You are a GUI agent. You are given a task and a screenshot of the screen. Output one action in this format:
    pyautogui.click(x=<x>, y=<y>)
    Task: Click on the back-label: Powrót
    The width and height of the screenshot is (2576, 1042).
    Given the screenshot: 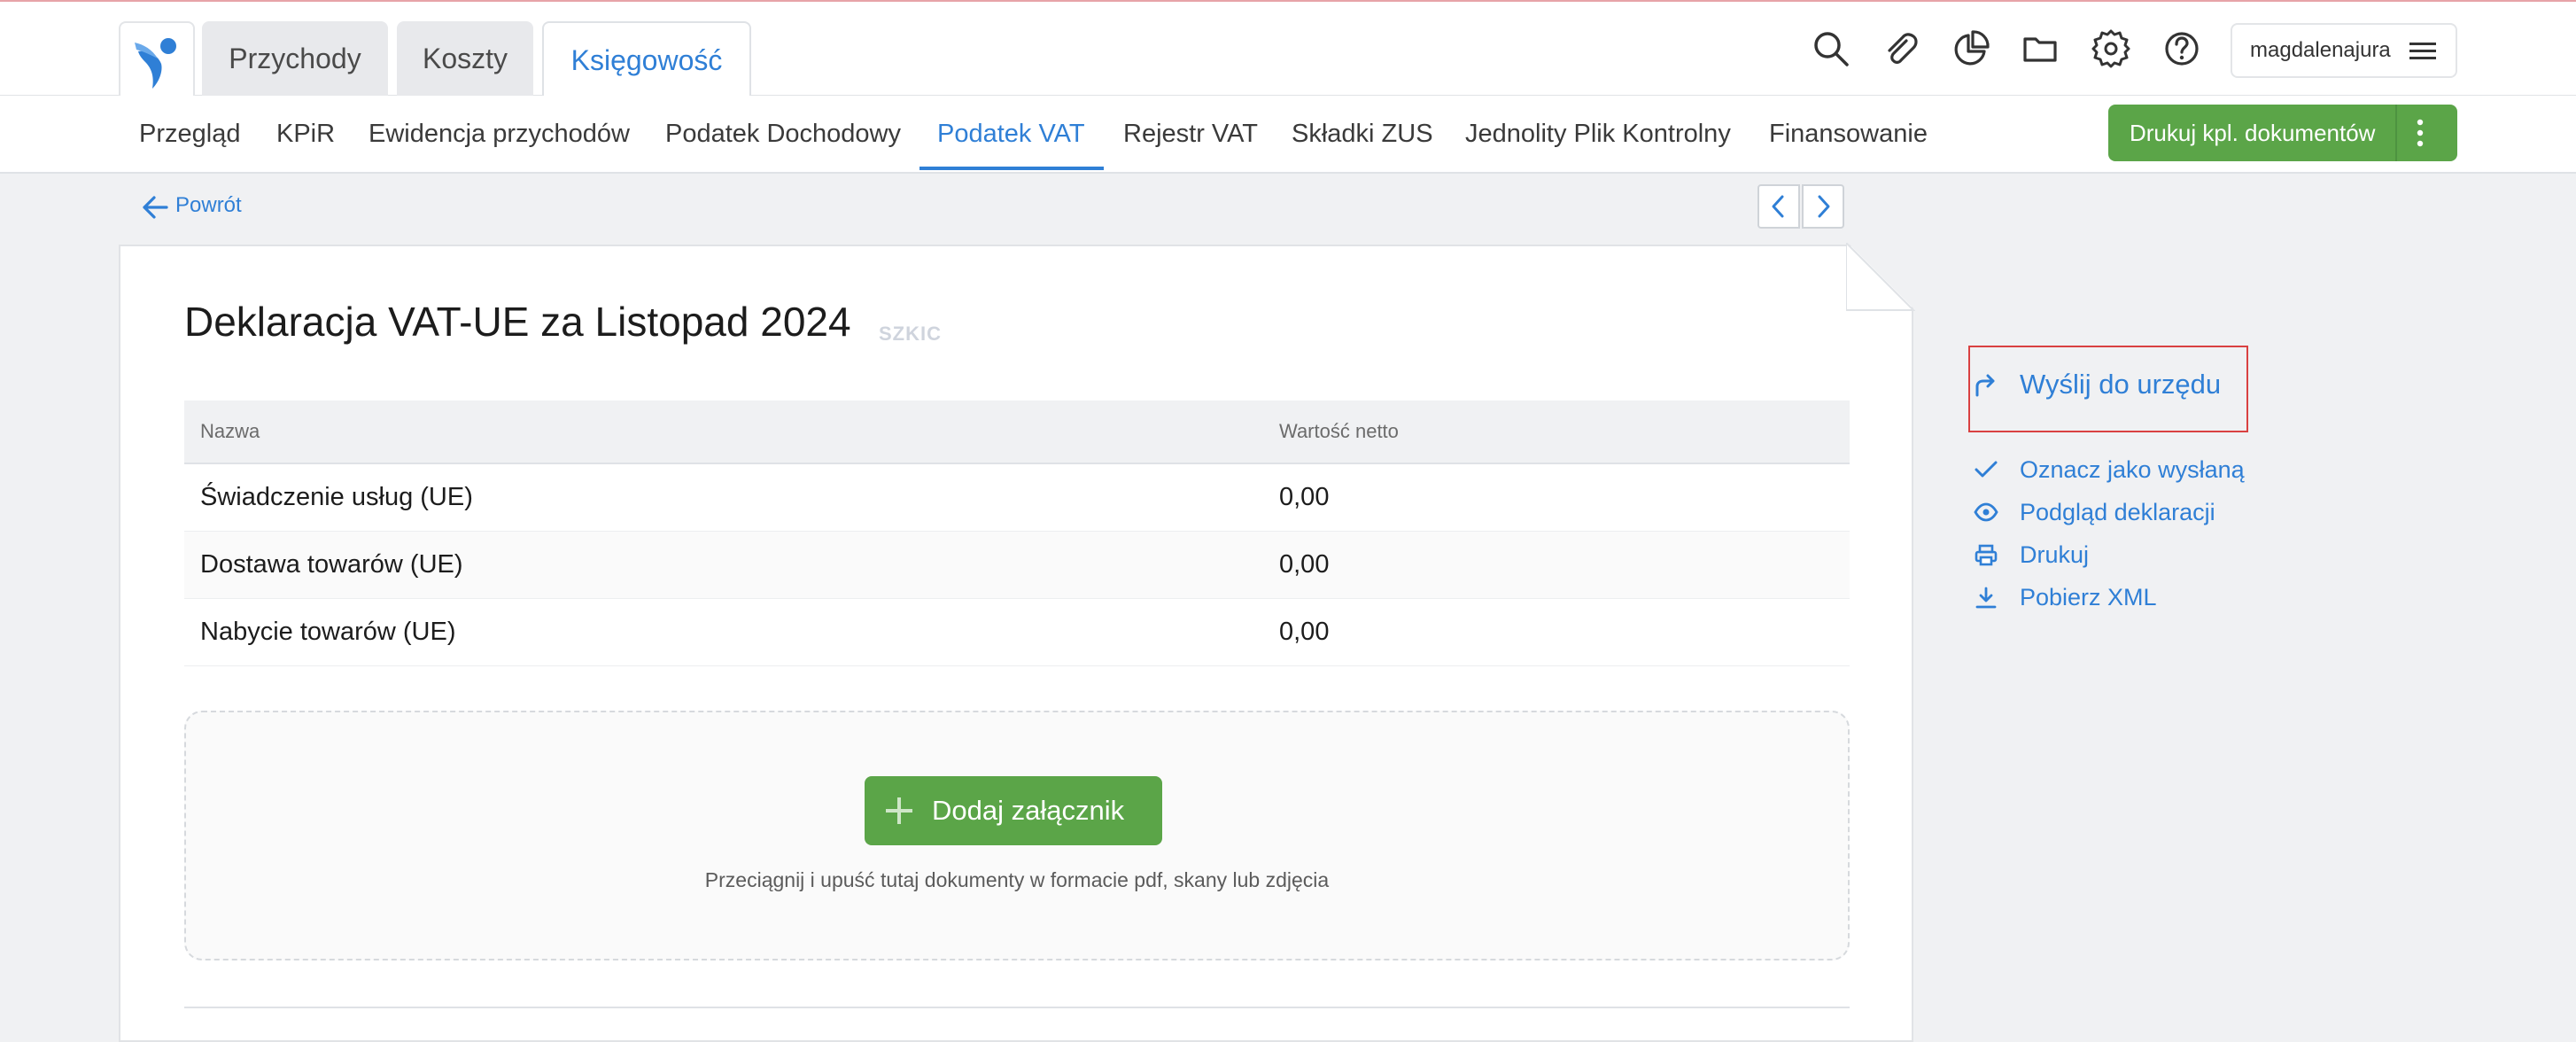 What is the action you would take?
    pyautogui.click(x=208, y=205)
    